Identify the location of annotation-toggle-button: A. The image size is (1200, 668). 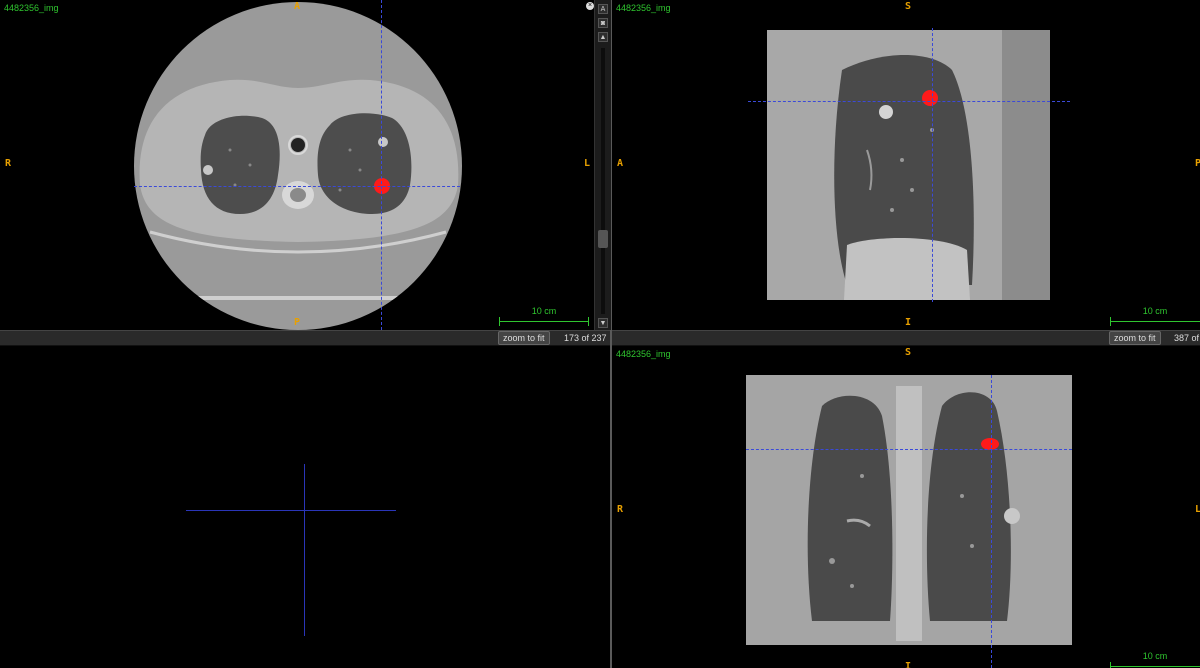
(603, 9).